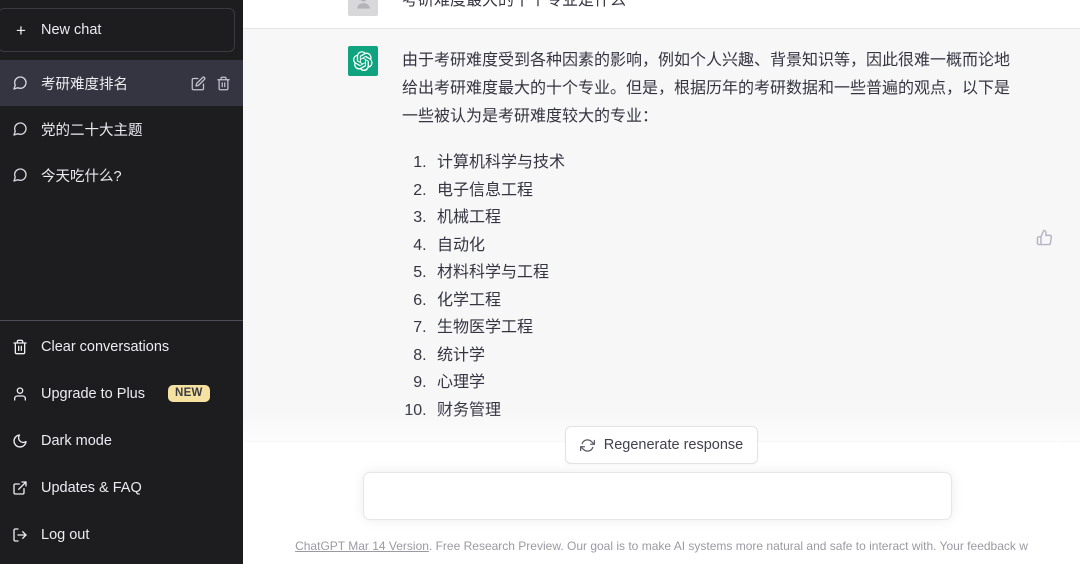 The width and height of the screenshot is (1080, 564). What do you see at coordinates (721, 383) in the screenshot?
I see `list-item: 心理学` at bounding box center [721, 383].